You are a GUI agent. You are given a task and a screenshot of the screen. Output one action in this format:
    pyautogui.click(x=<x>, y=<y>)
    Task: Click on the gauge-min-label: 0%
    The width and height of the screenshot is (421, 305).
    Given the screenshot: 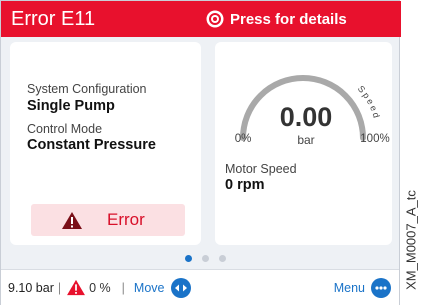 What is the action you would take?
    pyautogui.click(x=243, y=139)
    